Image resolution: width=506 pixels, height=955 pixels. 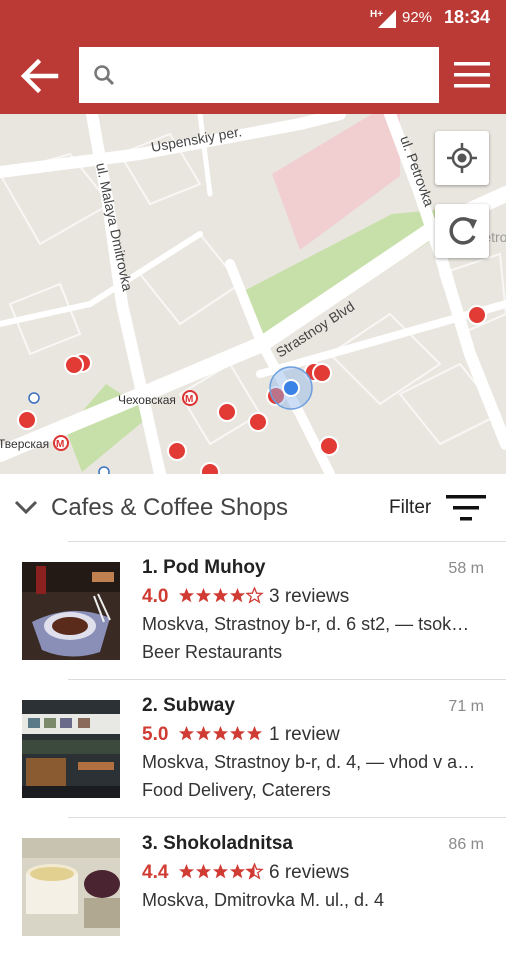 What do you see at coordinates (196, 139) in the screenshot?
I see `street-label: Uspenskiy per.` at bounding box center [196, 139].